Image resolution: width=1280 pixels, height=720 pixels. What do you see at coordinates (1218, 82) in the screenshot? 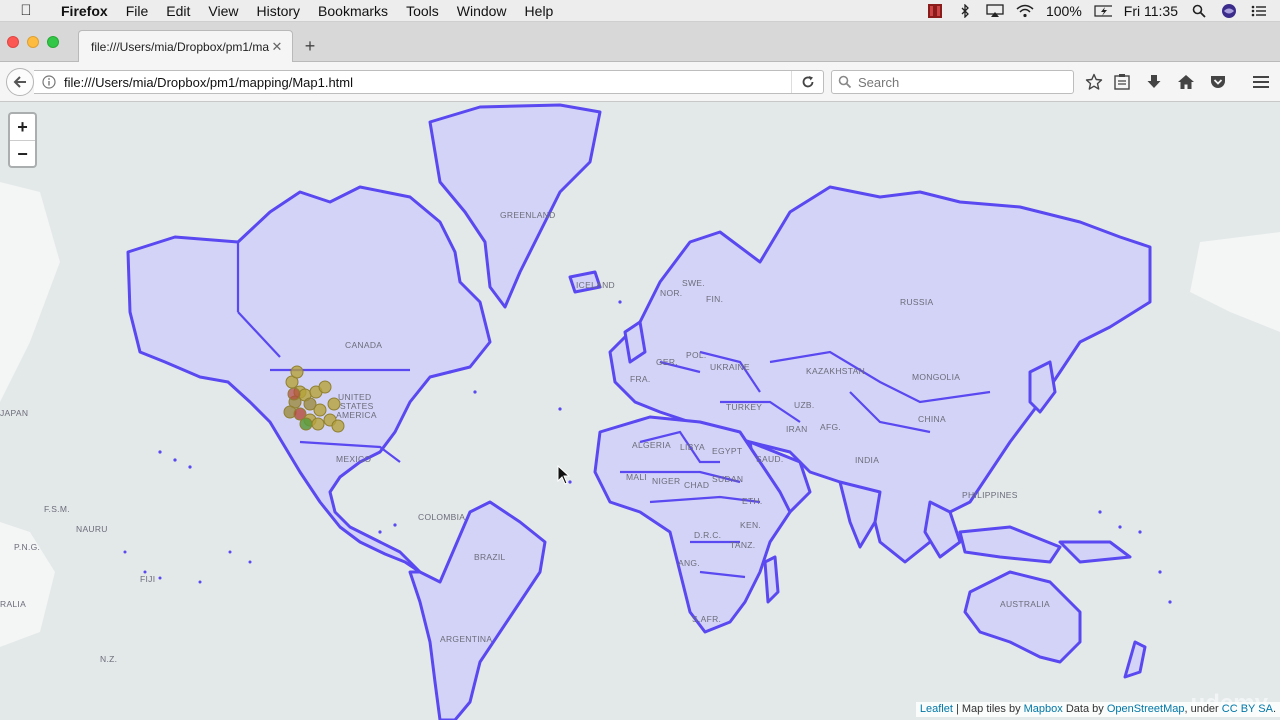
I see `pocket-icon` at bounding box center [1218, 82].